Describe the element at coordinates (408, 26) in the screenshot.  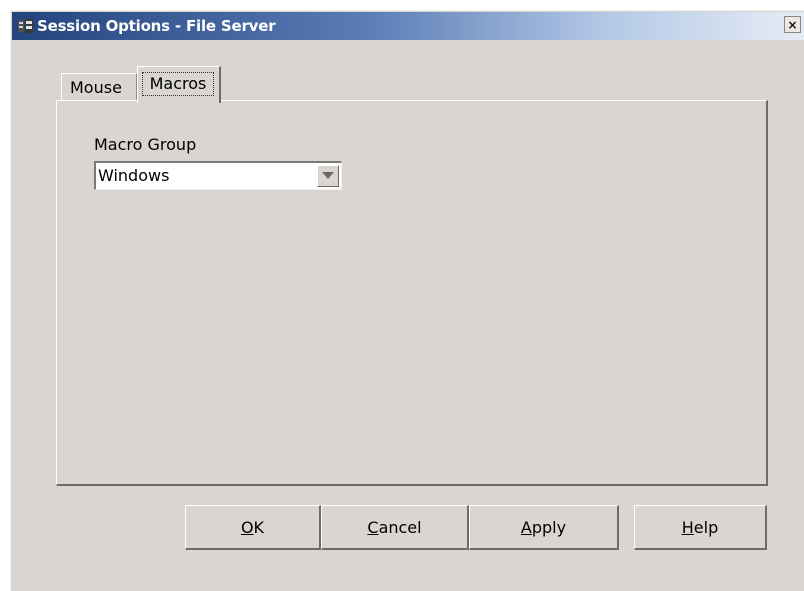
I see `title-bar: Session Options - File Server ×` at that location.